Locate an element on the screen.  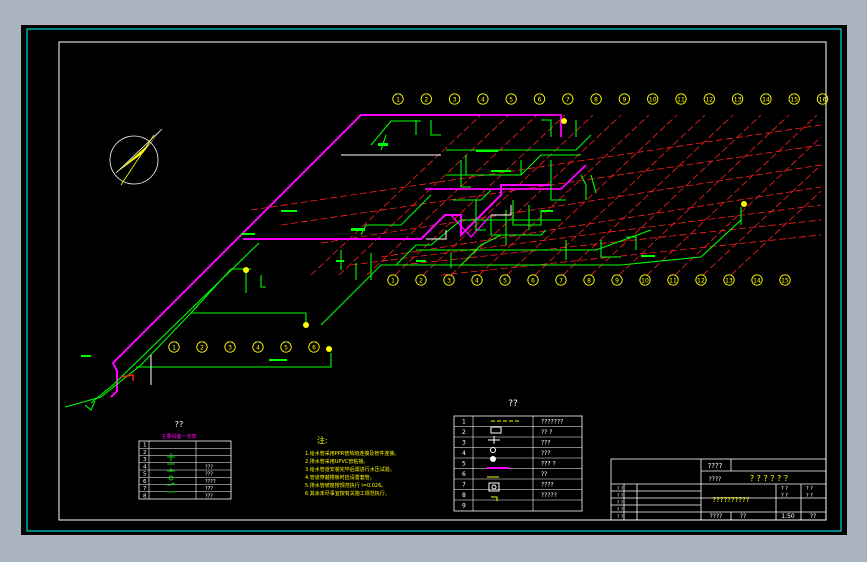
lower-axis-bubble: 3 is located at coordinates (230, 347).